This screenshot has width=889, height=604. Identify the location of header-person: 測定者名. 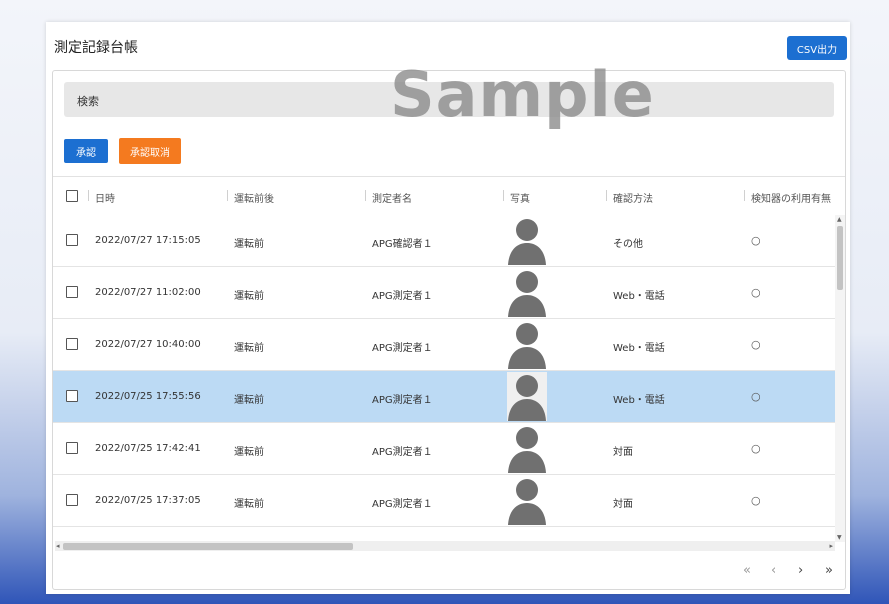
(392, 197).